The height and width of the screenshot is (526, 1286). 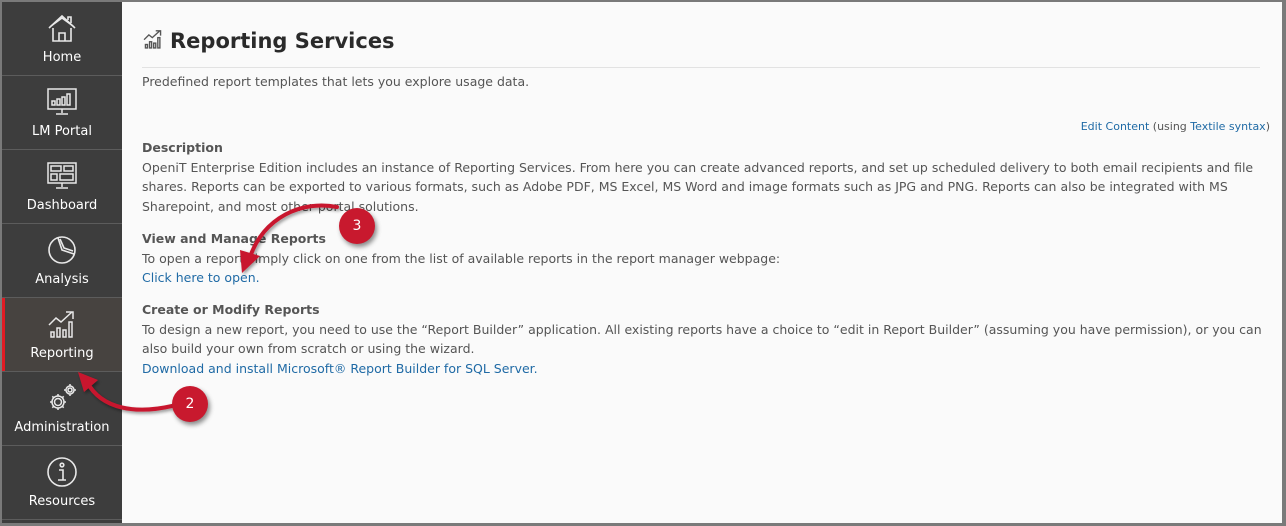 What do you see at coordinates (62, 501) in the screenshot?
I see `sidebar-label: Resources` at bounding box center [62, 501].